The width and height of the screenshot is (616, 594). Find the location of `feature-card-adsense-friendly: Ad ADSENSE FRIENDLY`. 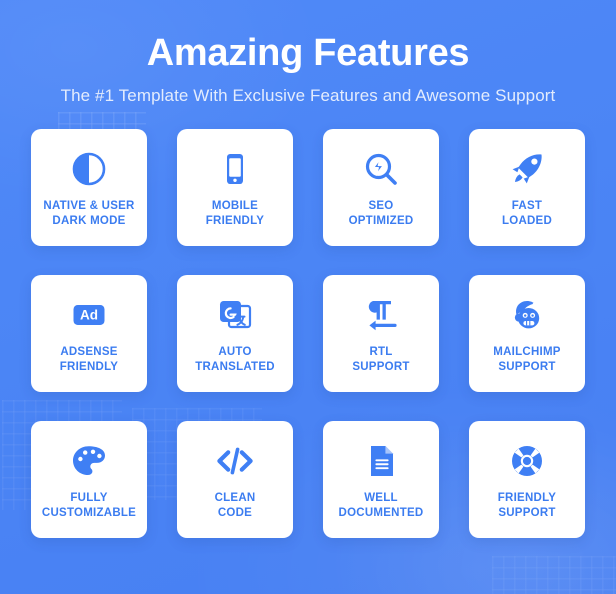

feature-card-adsense-friendly: Ad ADSENSE FRIENDLY is located at coordinates (89, 333).